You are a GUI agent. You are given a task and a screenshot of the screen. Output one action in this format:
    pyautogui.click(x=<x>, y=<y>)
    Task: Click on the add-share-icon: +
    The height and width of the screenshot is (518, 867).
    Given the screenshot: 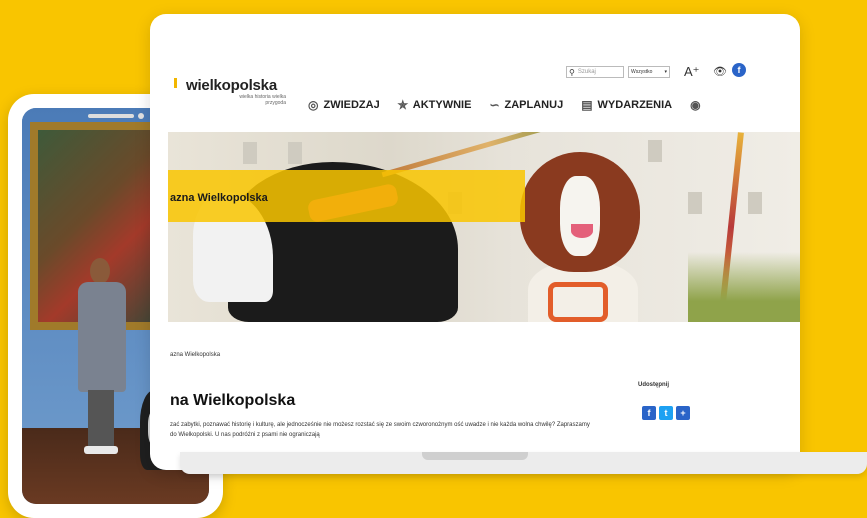 What is the action you would take?
    pyautogui.click(x=683, y=413)
    